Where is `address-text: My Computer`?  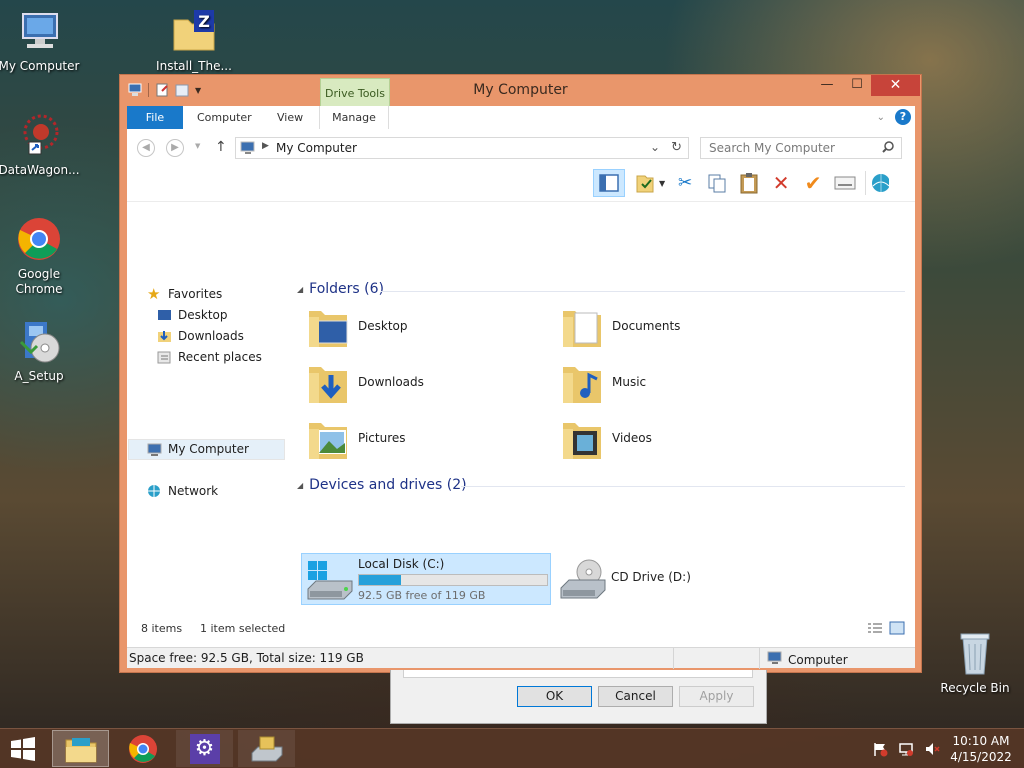
address-text: My Computer is located at coordinates (316, 148).